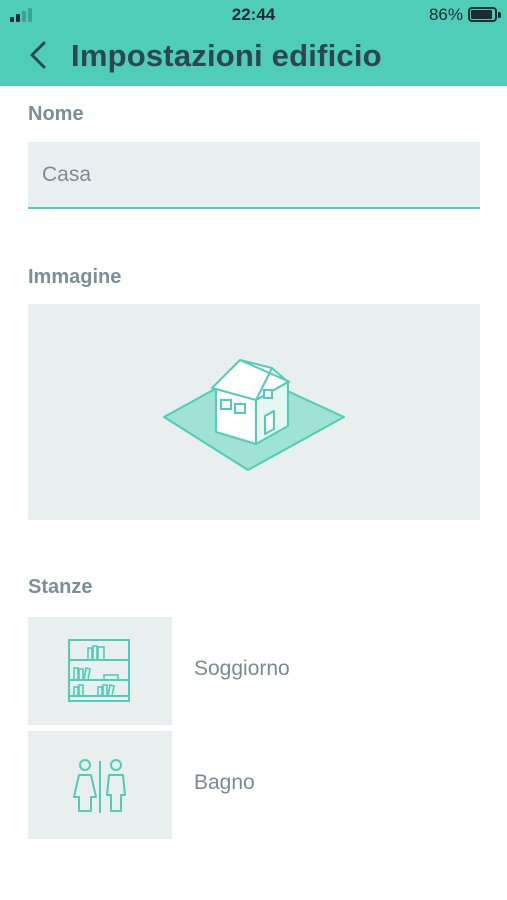 This screenshot has height=900, width=507. What do you see at coordinates (445, 14) in the screenshot?
I see `battery-percentage: 86%` at bounding box center [445, 14].